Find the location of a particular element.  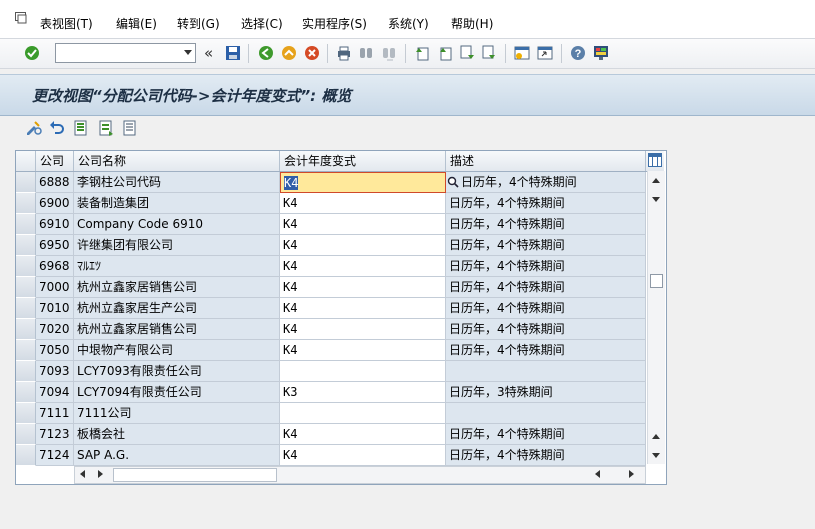

company-code-cell: 6950 is located at coordinates (55, 245).